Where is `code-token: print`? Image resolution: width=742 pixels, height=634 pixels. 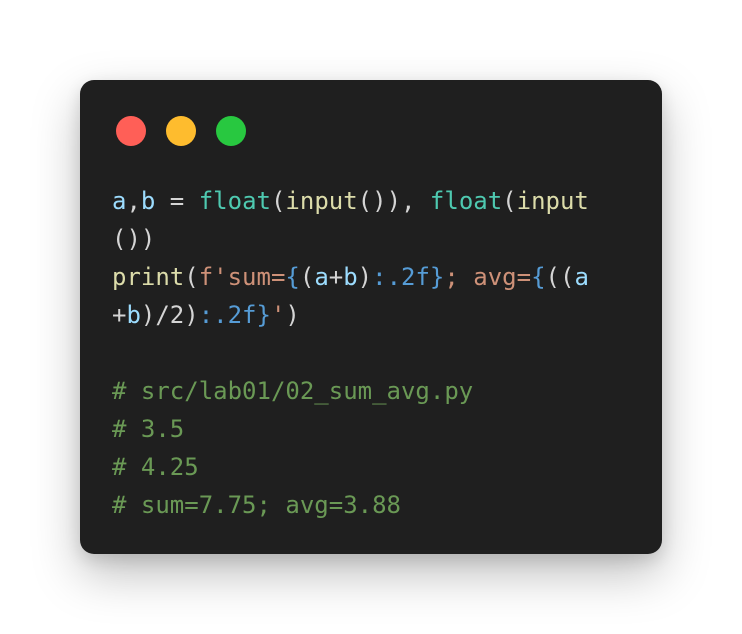 code-token: print is located at coordinates (148, 277).